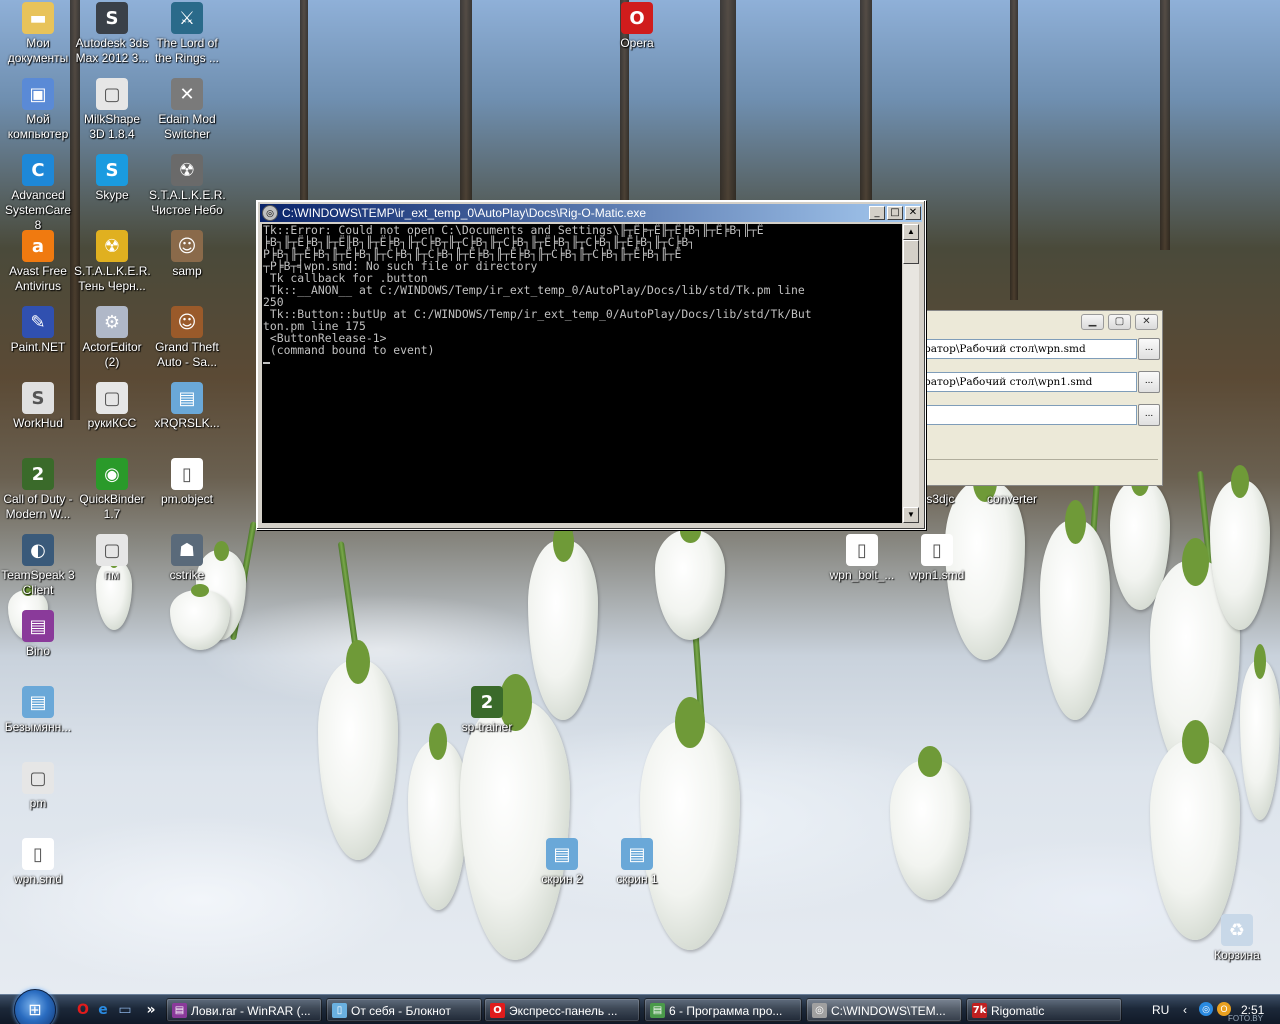  Describe the element at coordinates (112, 575) in the screenshot. I see `desktop-icon-label: пм` at that location.